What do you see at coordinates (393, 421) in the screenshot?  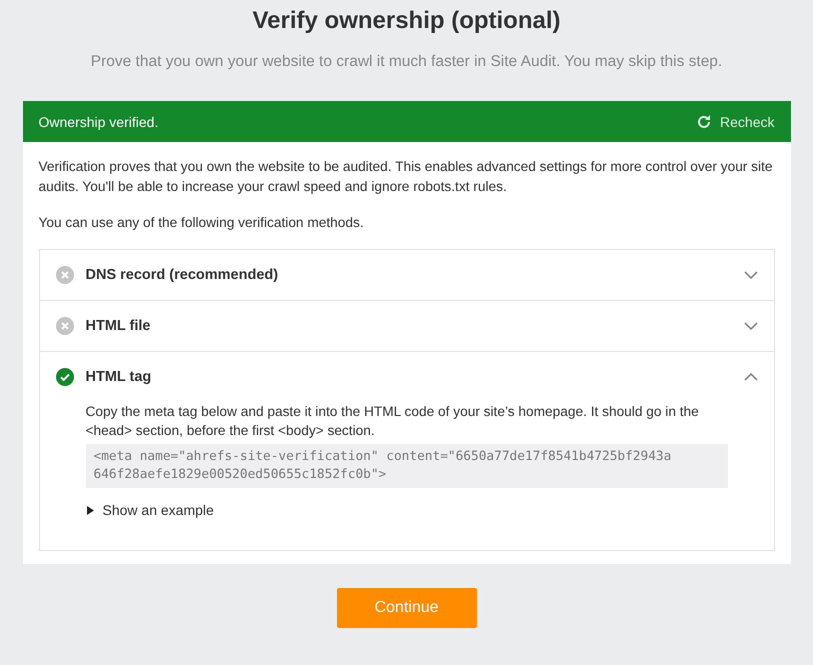 I see `instructions-text: Copy the meta tag below and paste it into the HTML code of your site’s homepage. It should go in the <head> section, before the first <body> section.` at bounding box center [393, 421].